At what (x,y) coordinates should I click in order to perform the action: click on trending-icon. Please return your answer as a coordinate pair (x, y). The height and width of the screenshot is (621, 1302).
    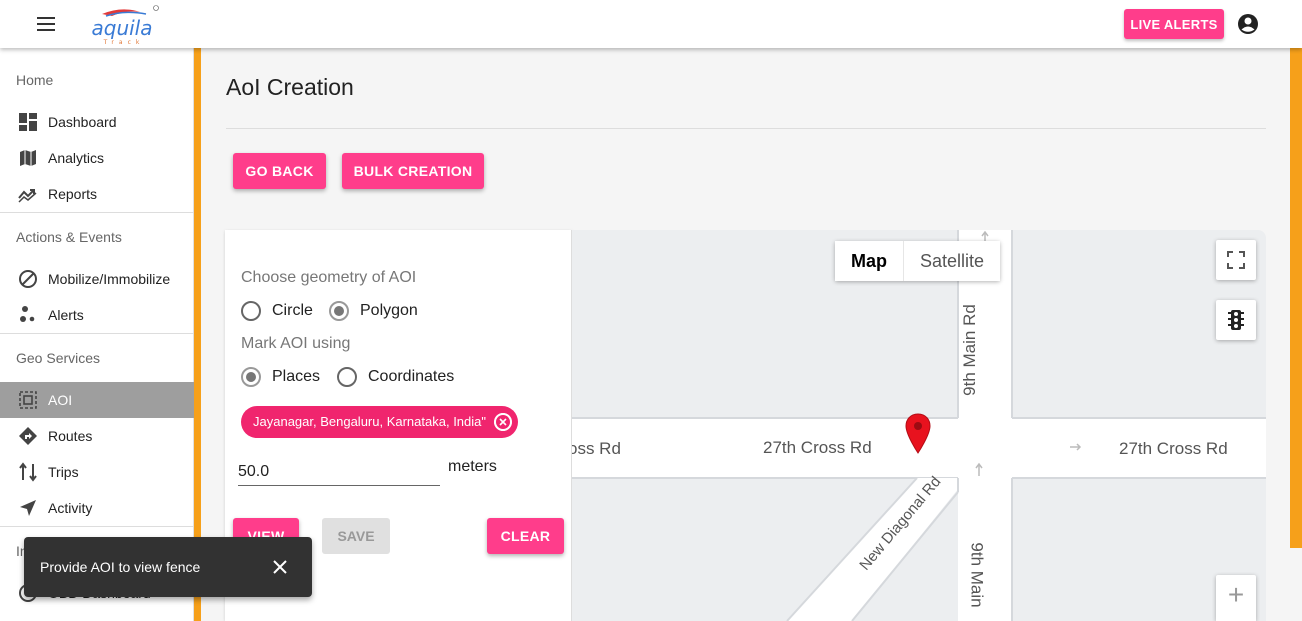
    Looking at the image, I should click on (27, 196).